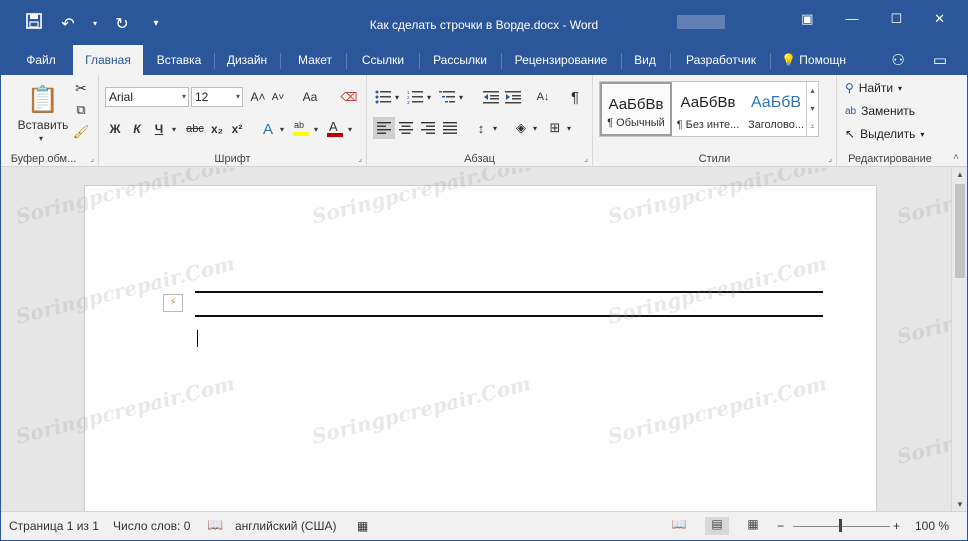 This screenshot has height=541, width=968. Describe the element at coordinates (151, 526) in the screenshot. I see `word-count: Число слов: 0` at that location.